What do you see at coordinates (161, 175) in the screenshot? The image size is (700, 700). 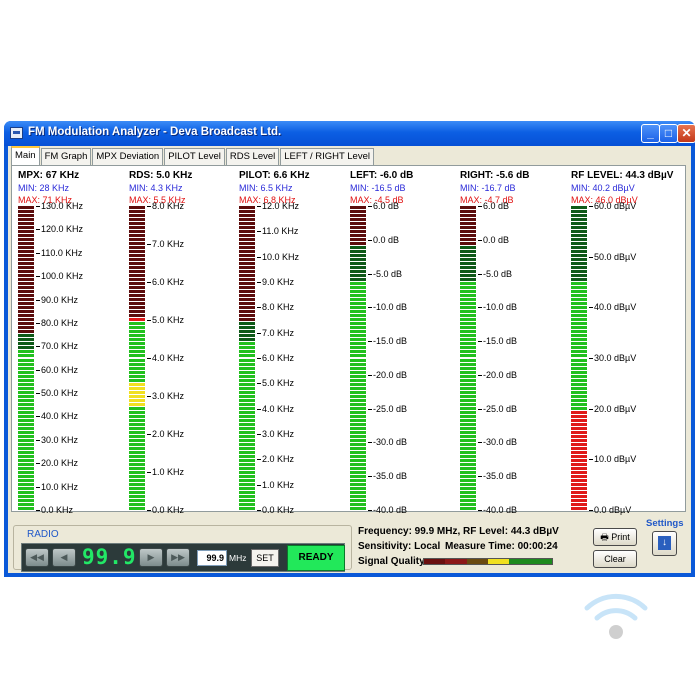 I see `meter-title: RDS: 5.0 KHz` at bounding box center [161, 175].